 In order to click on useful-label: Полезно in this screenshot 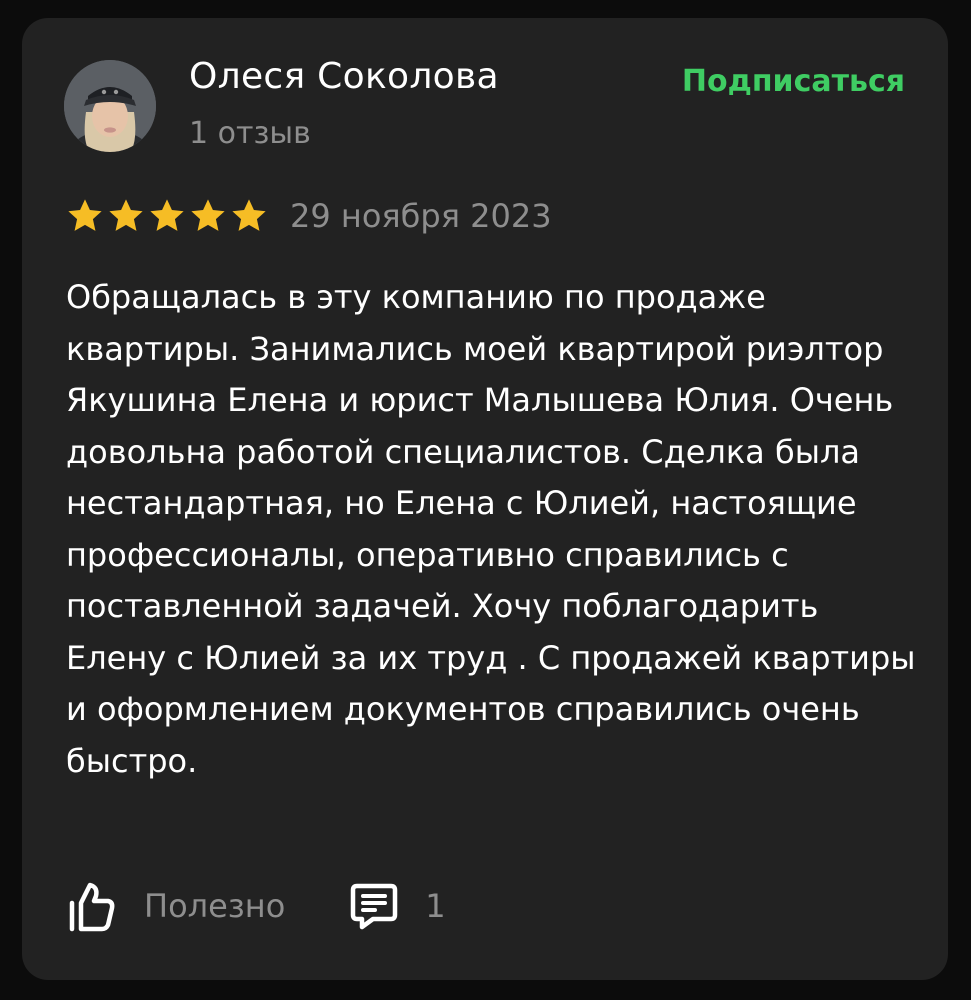, I will do `click(215, 906)`.